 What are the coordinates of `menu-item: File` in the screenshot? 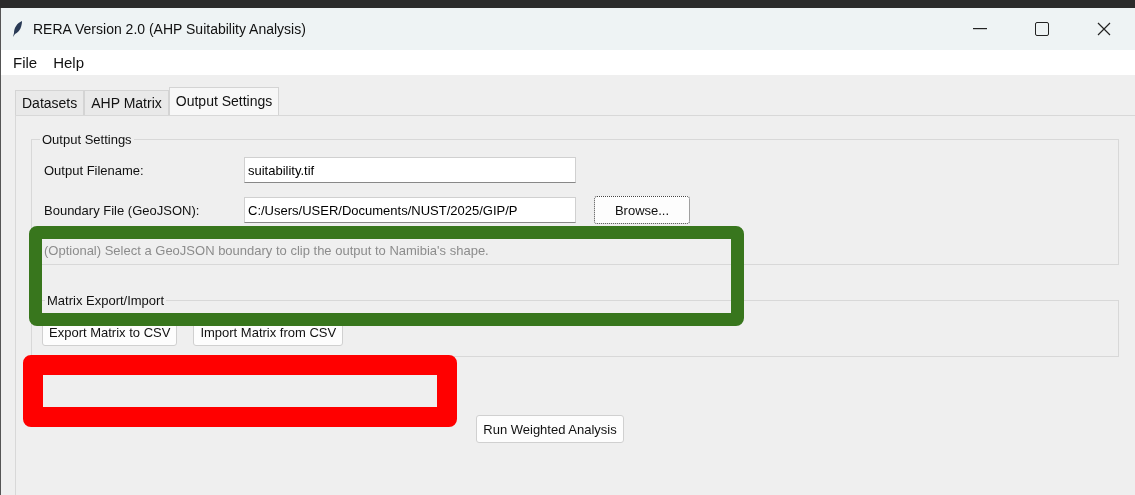 It's located at (25, 62).